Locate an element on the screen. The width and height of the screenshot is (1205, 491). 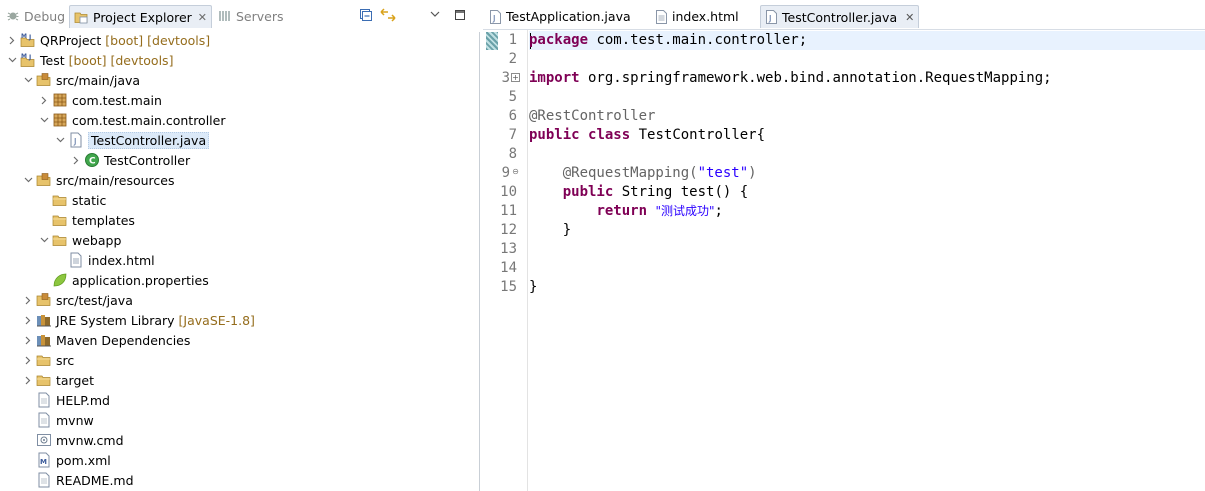
tree-item-label: TestController is located at coordinates (147, 160).